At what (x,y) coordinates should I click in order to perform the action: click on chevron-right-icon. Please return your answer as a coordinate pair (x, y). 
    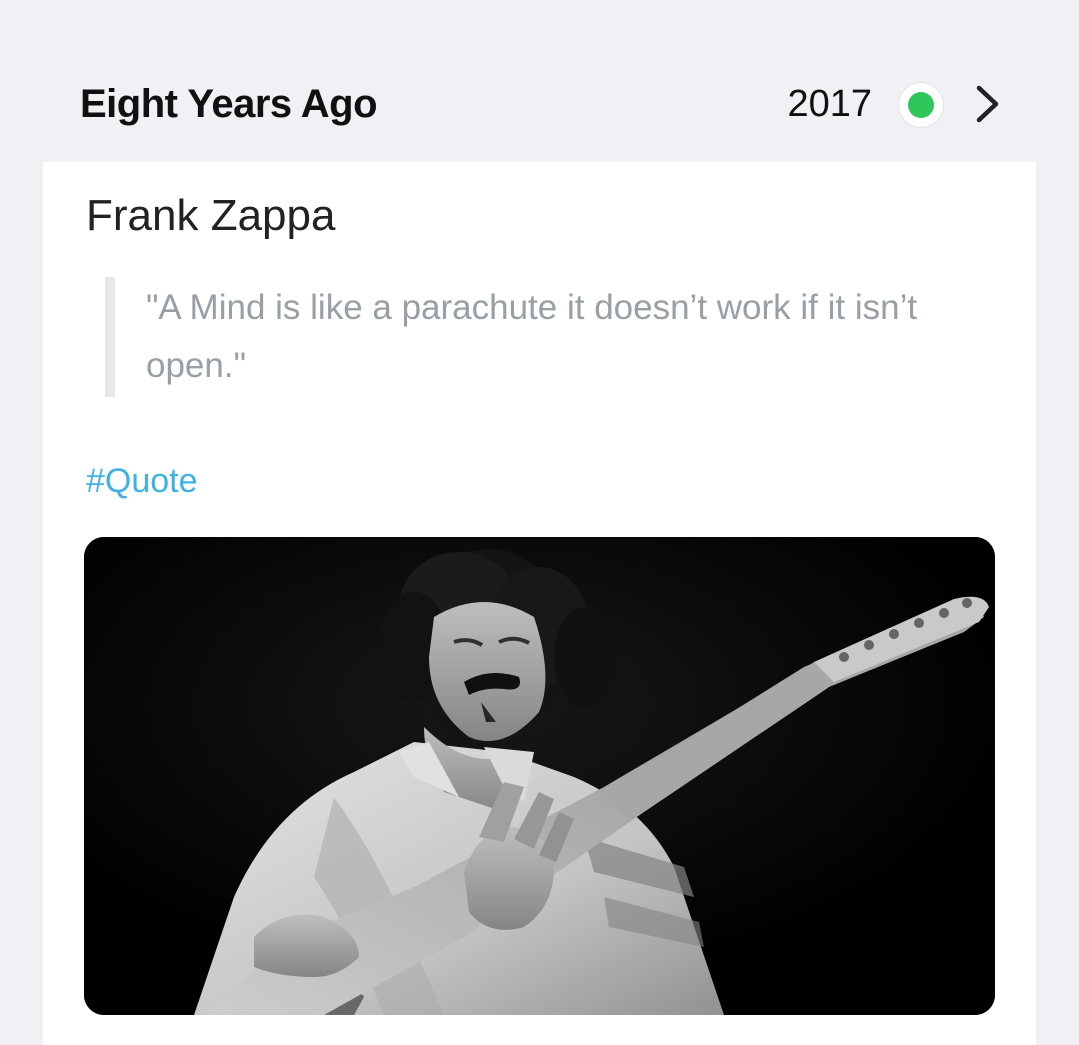
    Looking at the image, I should click on (987, 104).